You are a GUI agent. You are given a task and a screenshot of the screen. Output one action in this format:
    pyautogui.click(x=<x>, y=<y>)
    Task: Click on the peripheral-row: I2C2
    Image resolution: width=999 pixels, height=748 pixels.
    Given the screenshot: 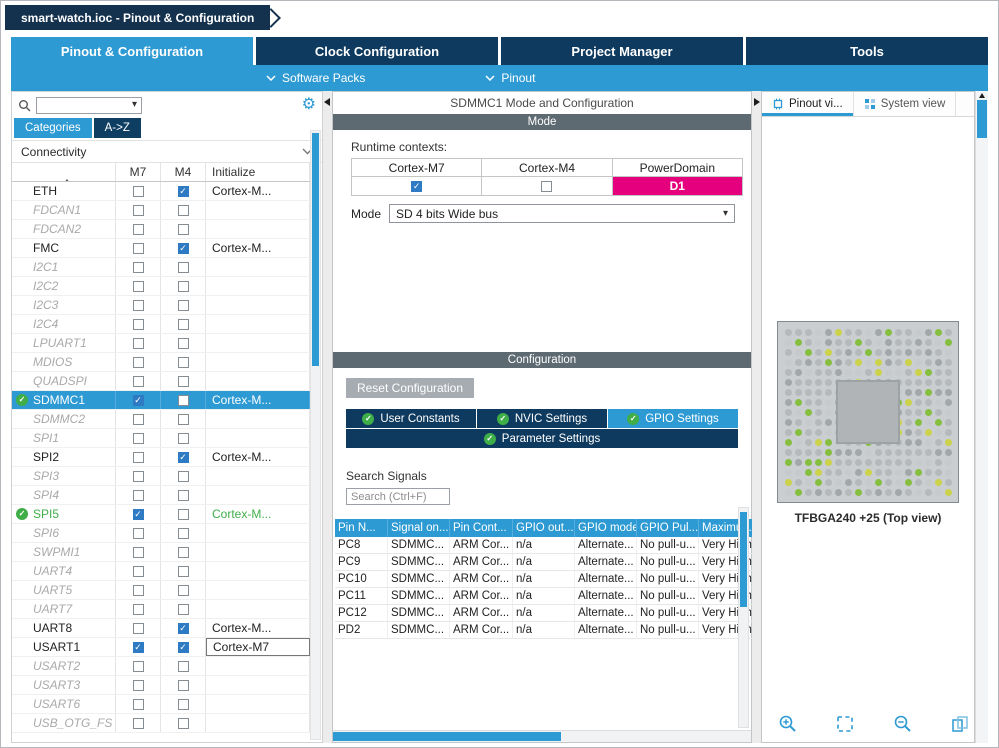 What is the action you would take?
    pyautogui.click(x=161, y=286)
    